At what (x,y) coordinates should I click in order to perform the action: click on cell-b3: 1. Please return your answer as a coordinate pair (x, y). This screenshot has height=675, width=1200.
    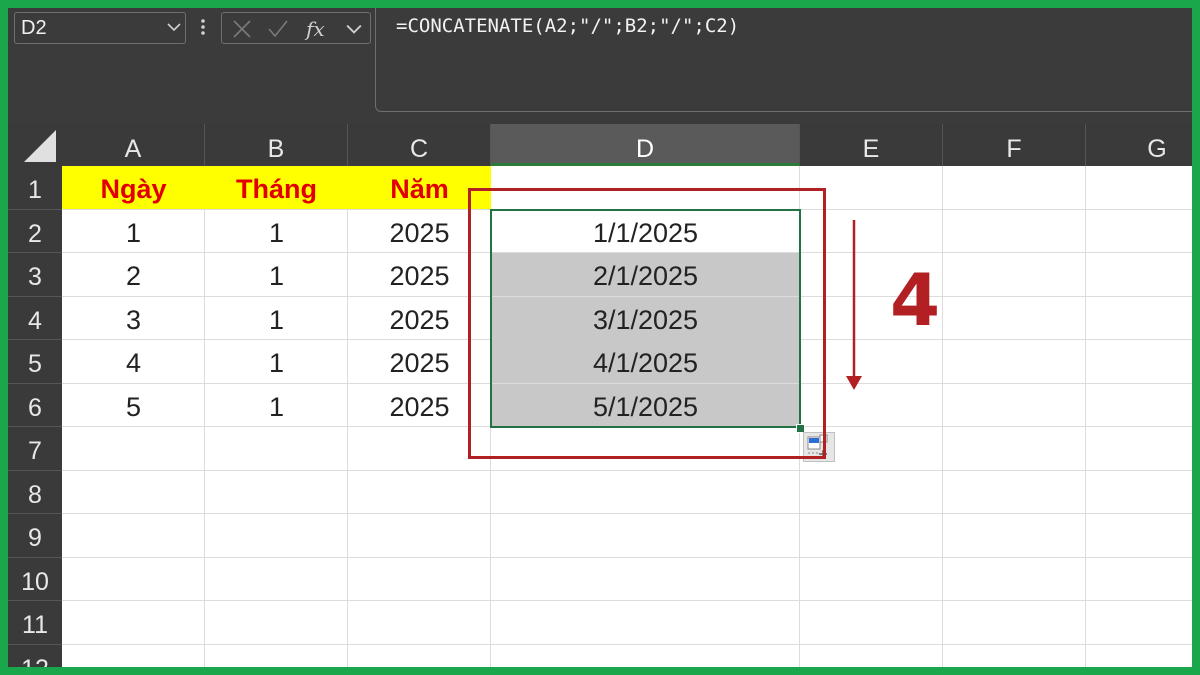
    Looking at the image, I should click on (276, 274).